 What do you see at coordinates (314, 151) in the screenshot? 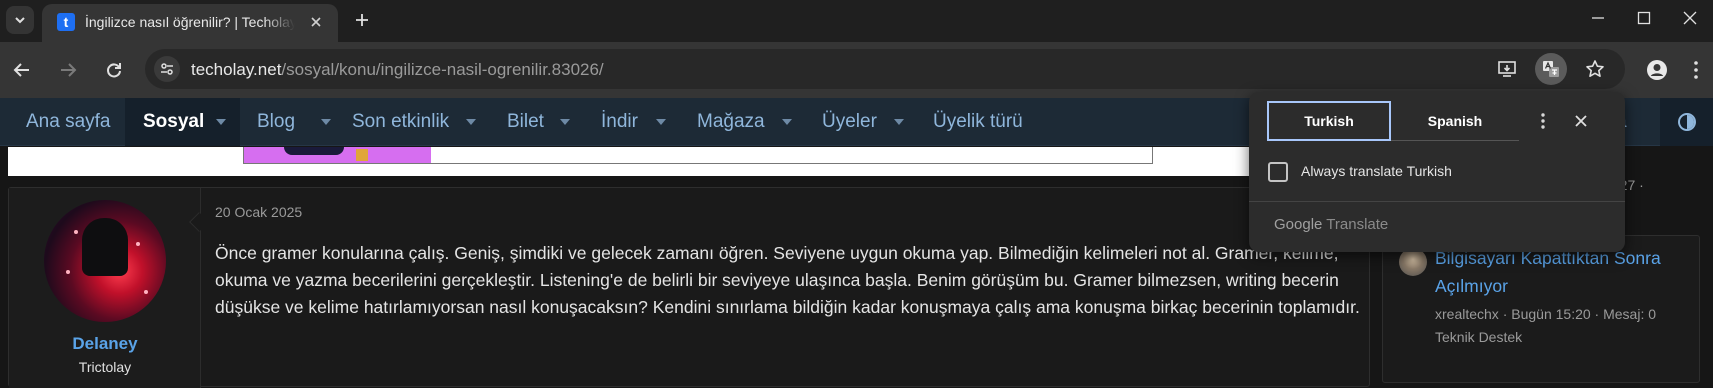
I see `ad-image-shape` at bounding box center [314, 151].